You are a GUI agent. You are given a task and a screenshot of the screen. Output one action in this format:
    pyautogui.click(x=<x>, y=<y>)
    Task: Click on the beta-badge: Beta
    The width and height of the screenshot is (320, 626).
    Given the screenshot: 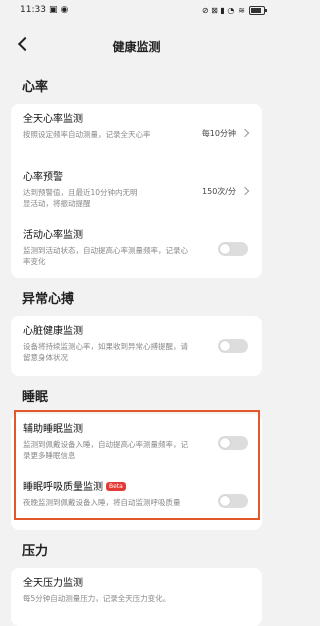 What is the action you would take?
    pyautogui.click(x=116, y=486)
    